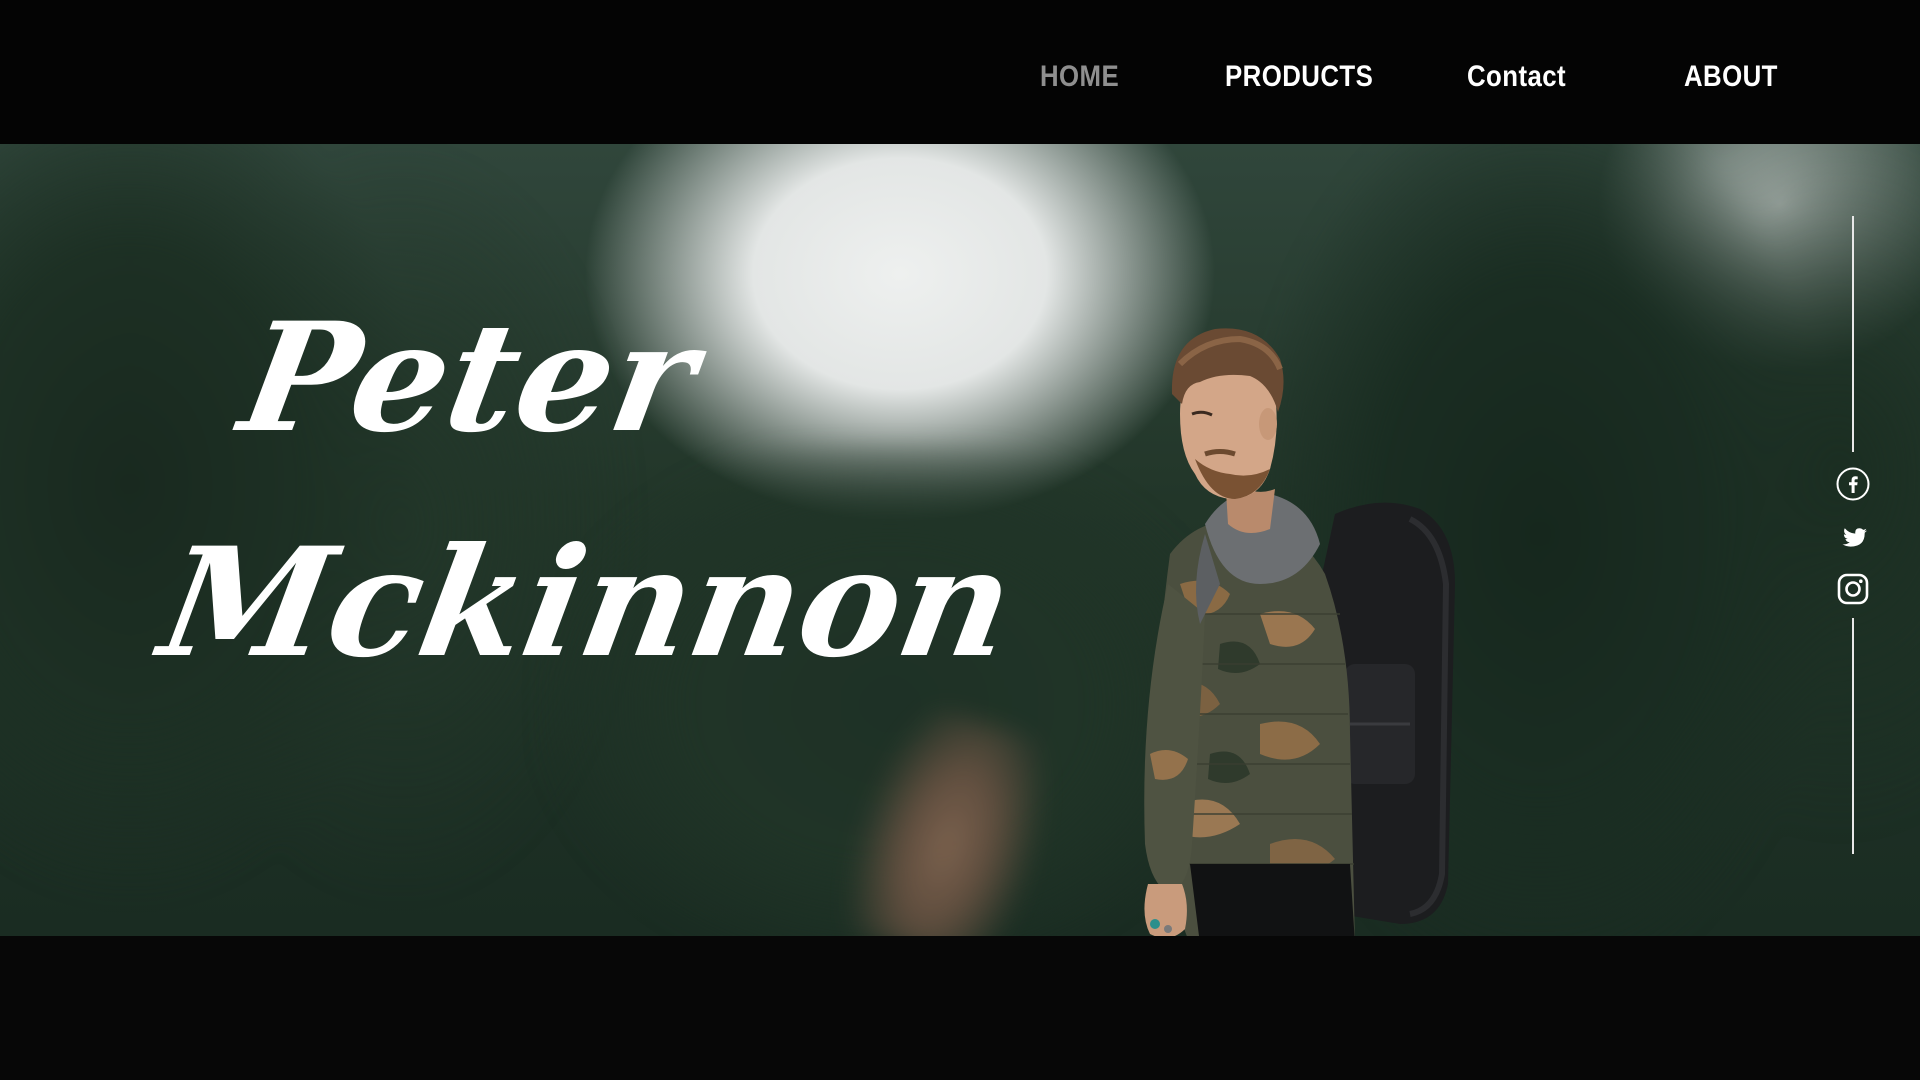 This screenshot has width=1920, height=1080. What do you see at coordinates (1853, 736) in the screenshot?
I see `social-rail-line-bottom` at bounding box center [1853, 736].